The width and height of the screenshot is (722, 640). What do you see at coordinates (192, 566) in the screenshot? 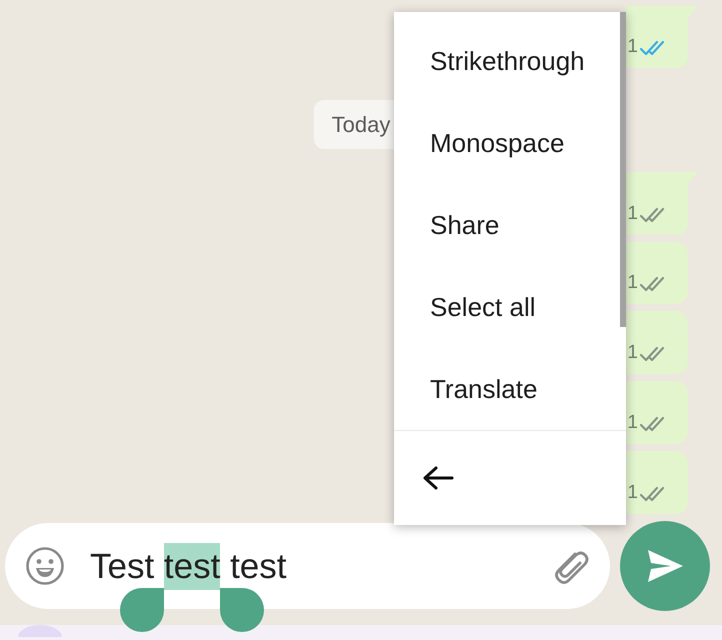
I see `selected-text: test` at bounding box center [192, 566].